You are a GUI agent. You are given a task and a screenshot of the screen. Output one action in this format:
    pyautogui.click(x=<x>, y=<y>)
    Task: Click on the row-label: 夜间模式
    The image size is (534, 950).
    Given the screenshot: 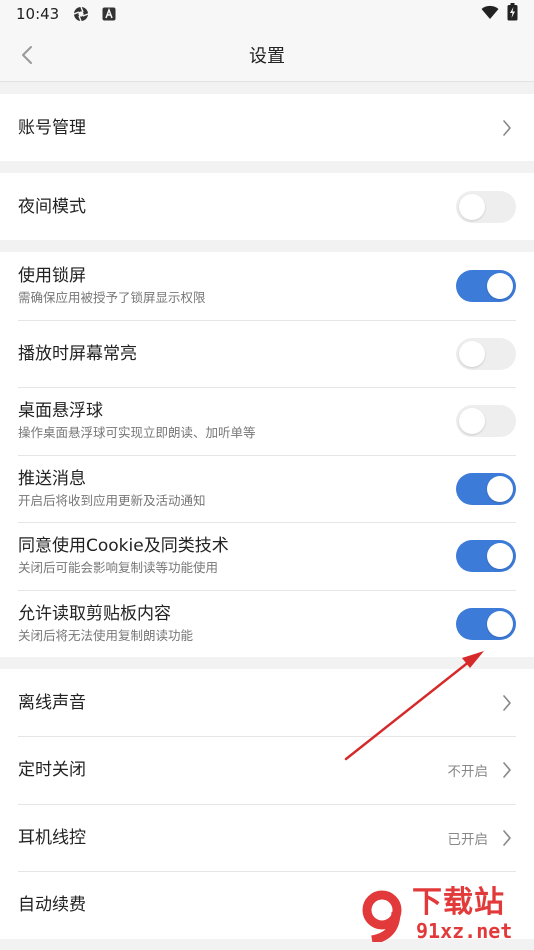 What is the action you would take?
    pyautogui.click(x=52, y=206)
    